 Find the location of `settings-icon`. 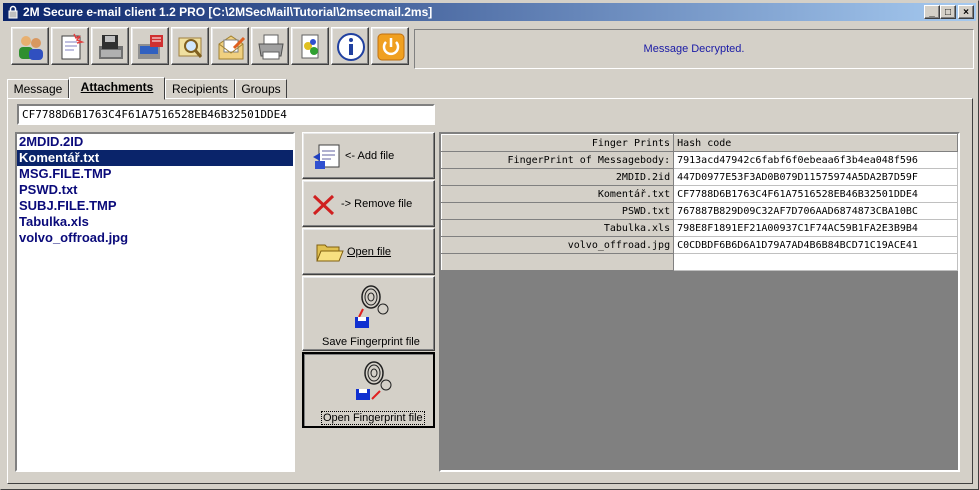

settings-icon is located at coordinates (310, 46).